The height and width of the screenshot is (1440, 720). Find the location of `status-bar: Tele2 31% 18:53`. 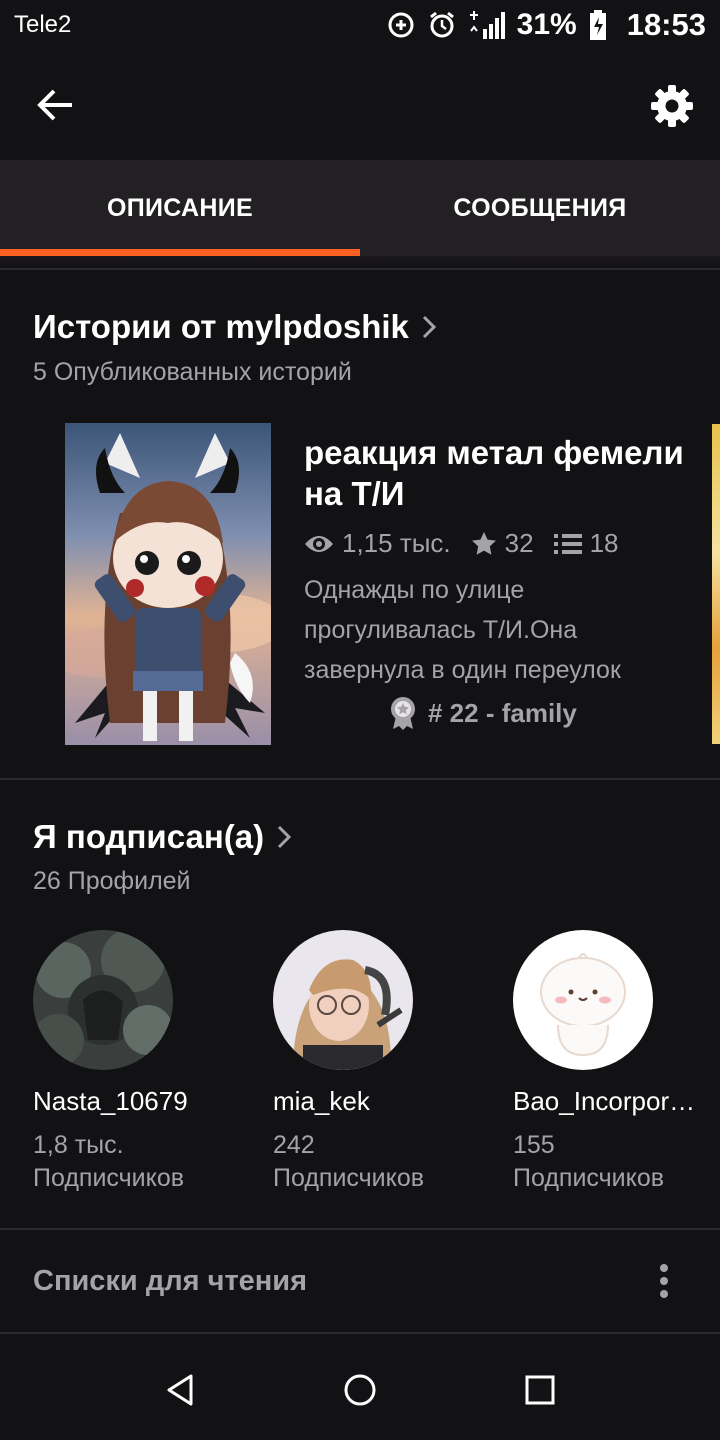

status-bar: Tele2 31% 18:53 is located at coordinates (360, 25).